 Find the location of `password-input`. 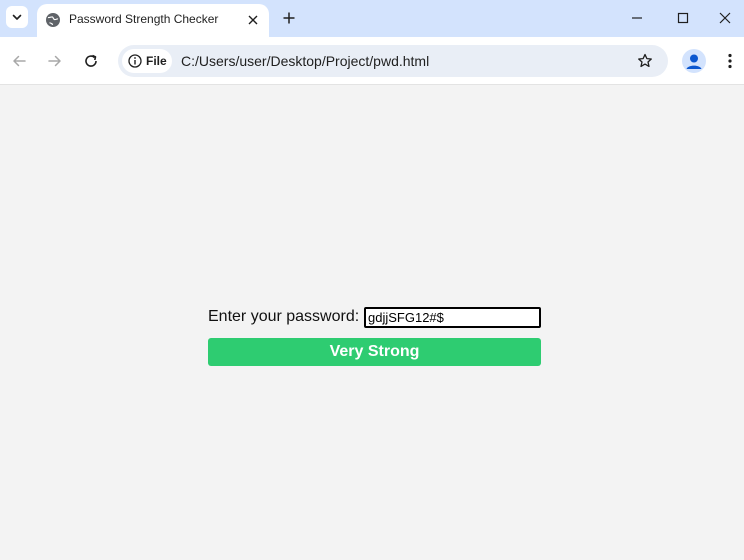

password-input is located at coordinates (452, 317).